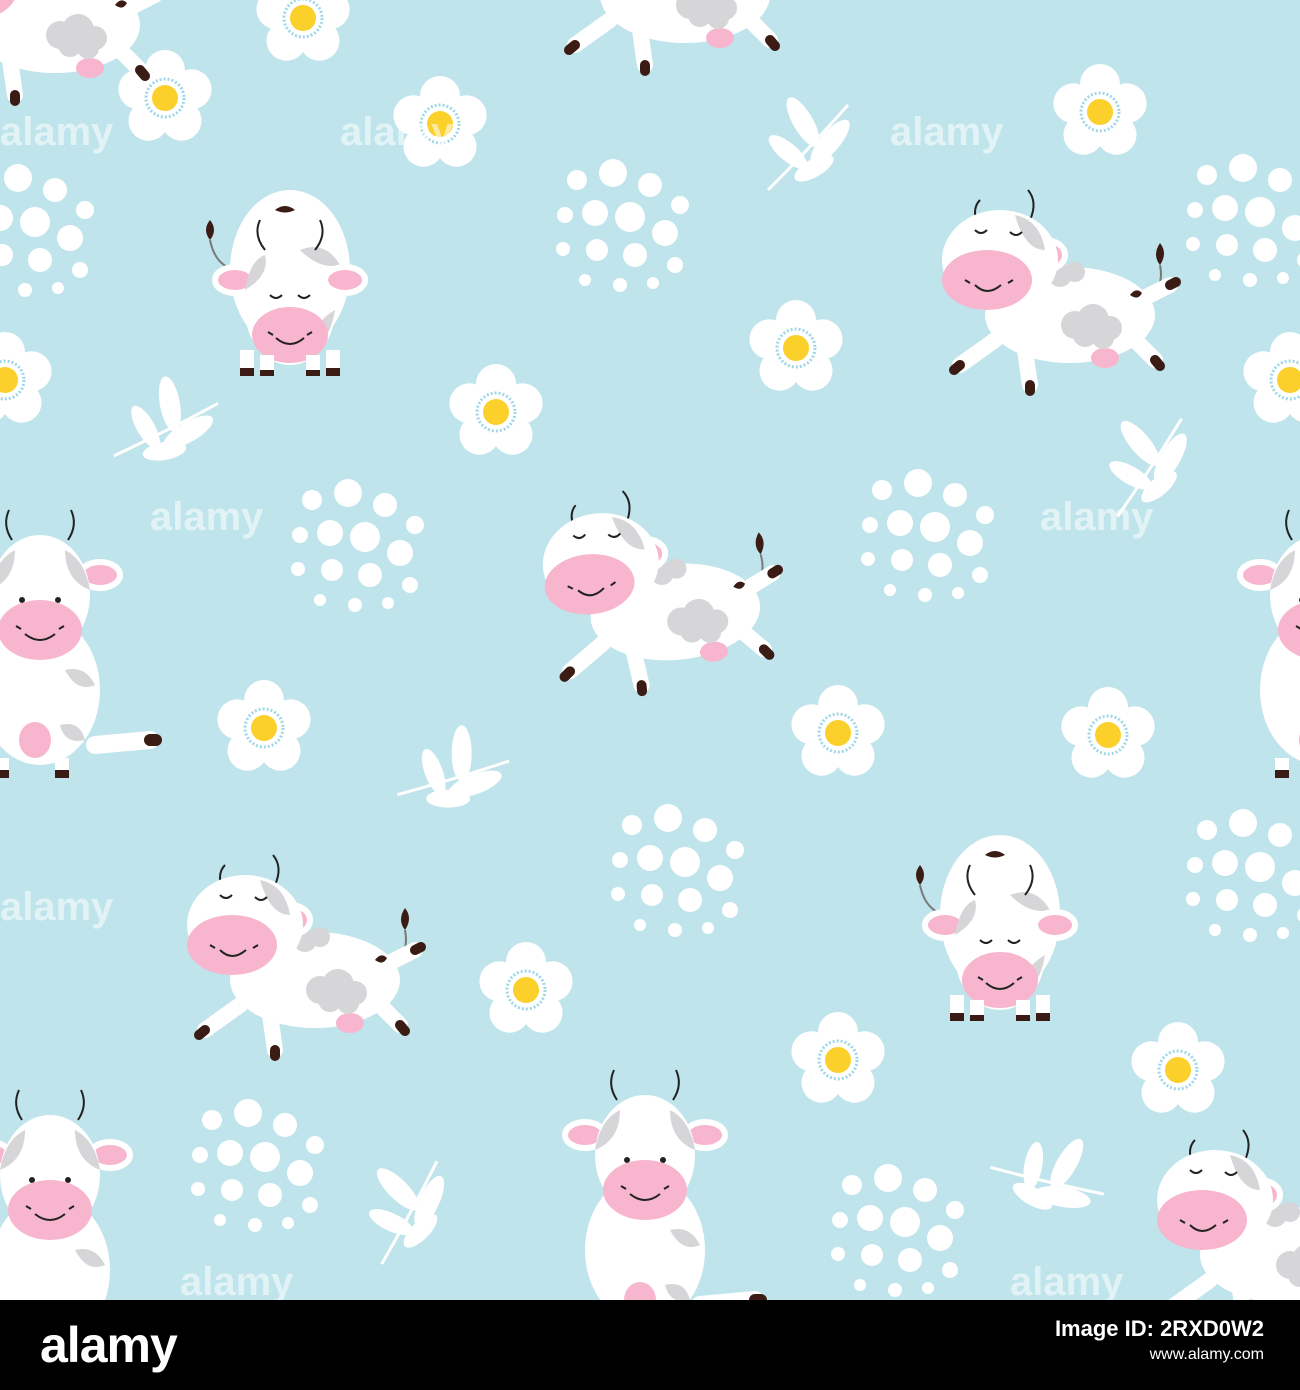 Image resolution: width=1300 pixels, height=1390 pixels. What do you see at coordinates (1159, 1355) in the screenshot?
I see `site-url: www.alamy.com` at bounding box center [1159, 1355].